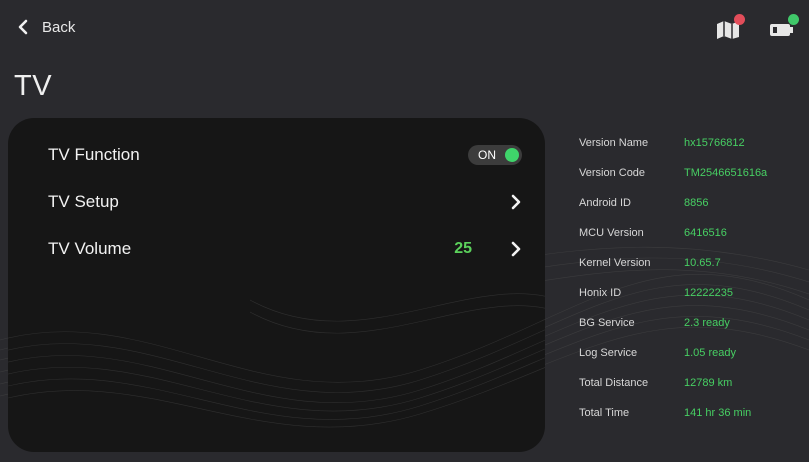  Describe the element at coordinates (757, 27) in the screenshot. I see `status-icons` at that location.